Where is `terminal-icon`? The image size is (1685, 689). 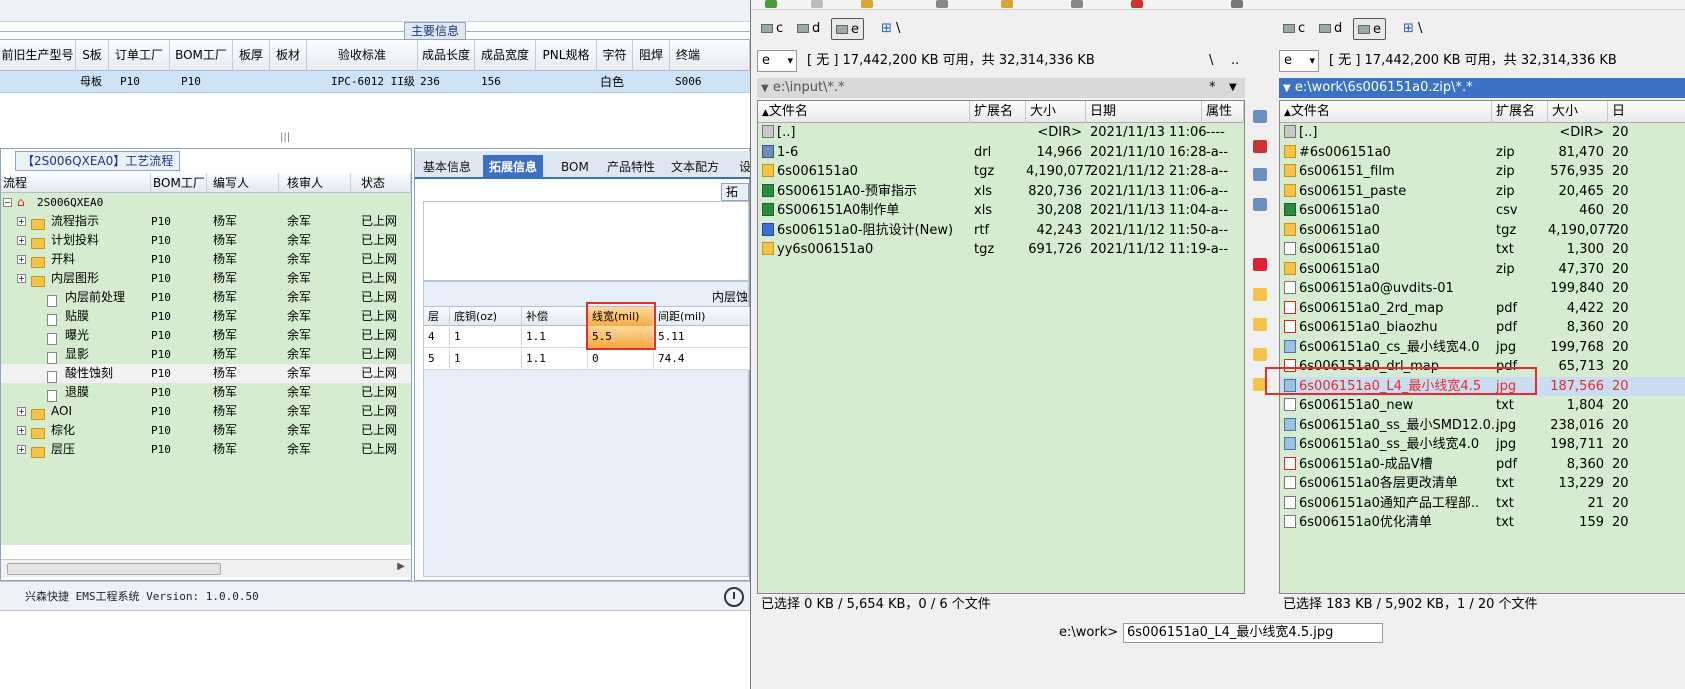
terminal-icon is located at coordinates (1237, 4).